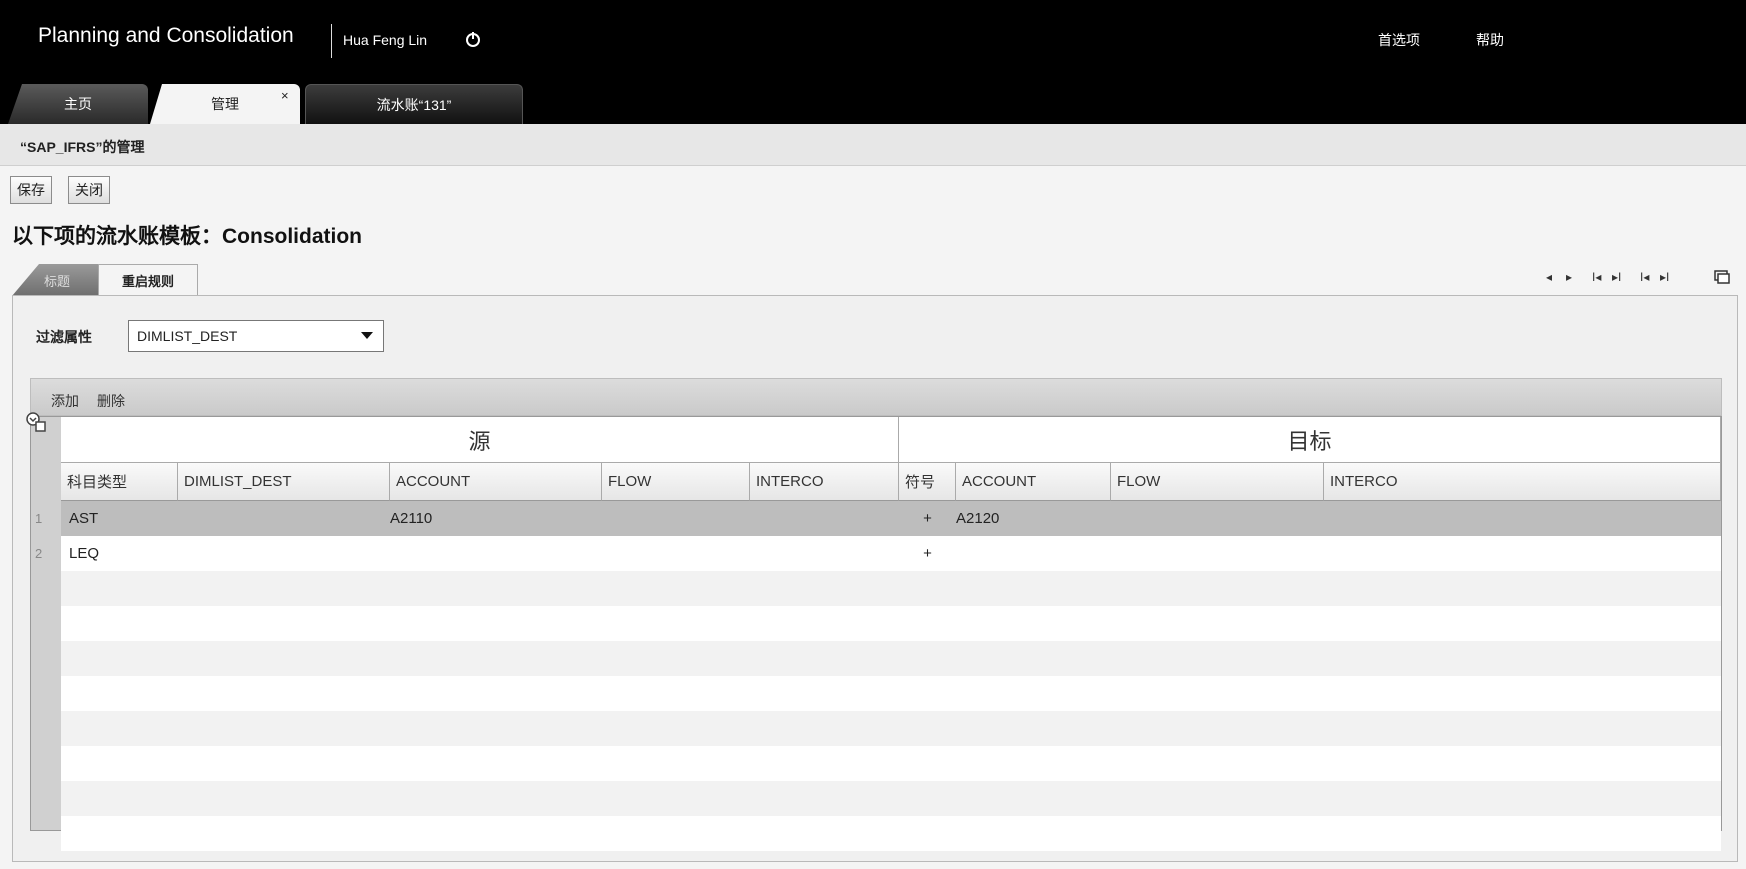  I want to click on filter-label: 过滤属性, so click(64, 337).